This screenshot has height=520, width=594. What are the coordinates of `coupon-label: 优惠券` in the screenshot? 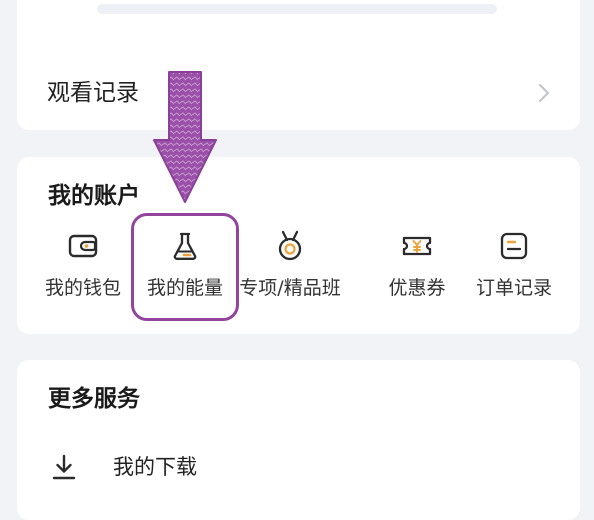 It's located at (417, 288).